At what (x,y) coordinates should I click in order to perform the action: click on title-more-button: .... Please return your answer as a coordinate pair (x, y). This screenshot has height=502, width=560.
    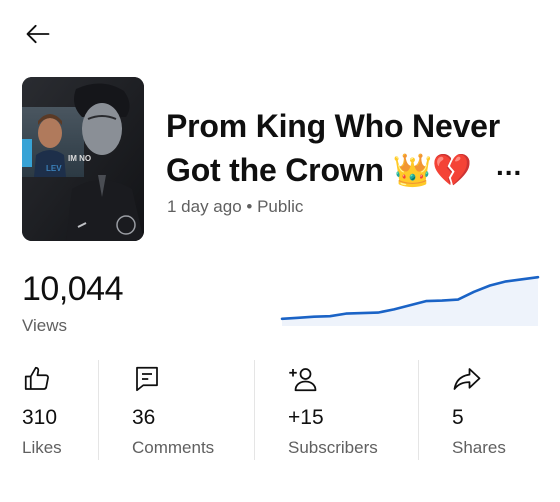
    Looking at the image, I should click on (509, 166).